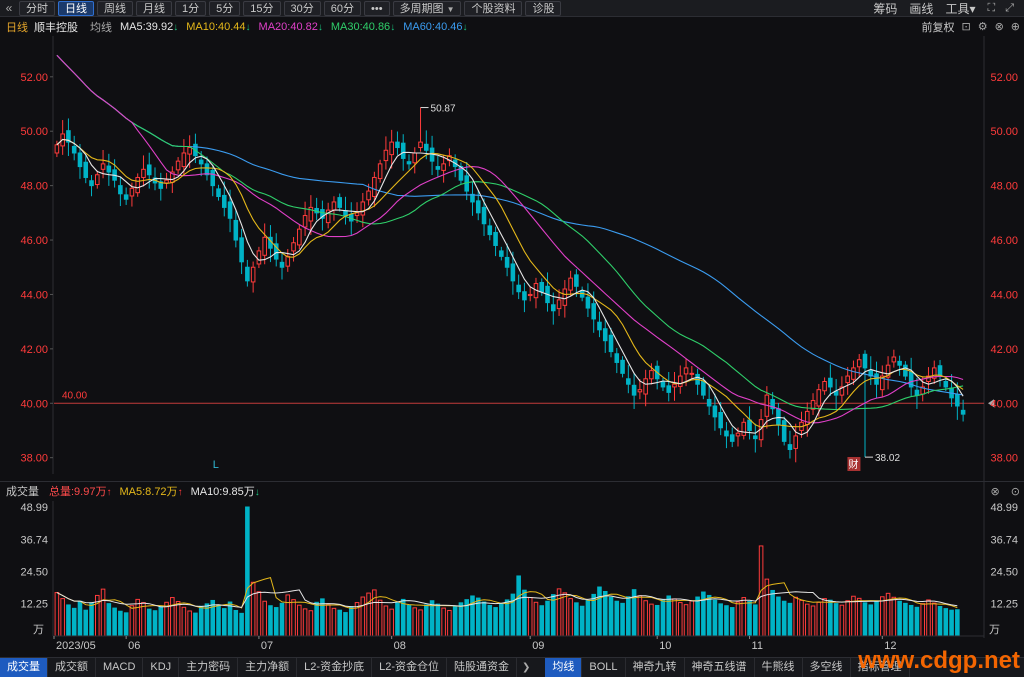 This screenshot has height=677, width=1024. Describe the element at coordinates (720, 667) in the screenshot. I see `overlay-tab-3: 神奇五线谱` at that location.